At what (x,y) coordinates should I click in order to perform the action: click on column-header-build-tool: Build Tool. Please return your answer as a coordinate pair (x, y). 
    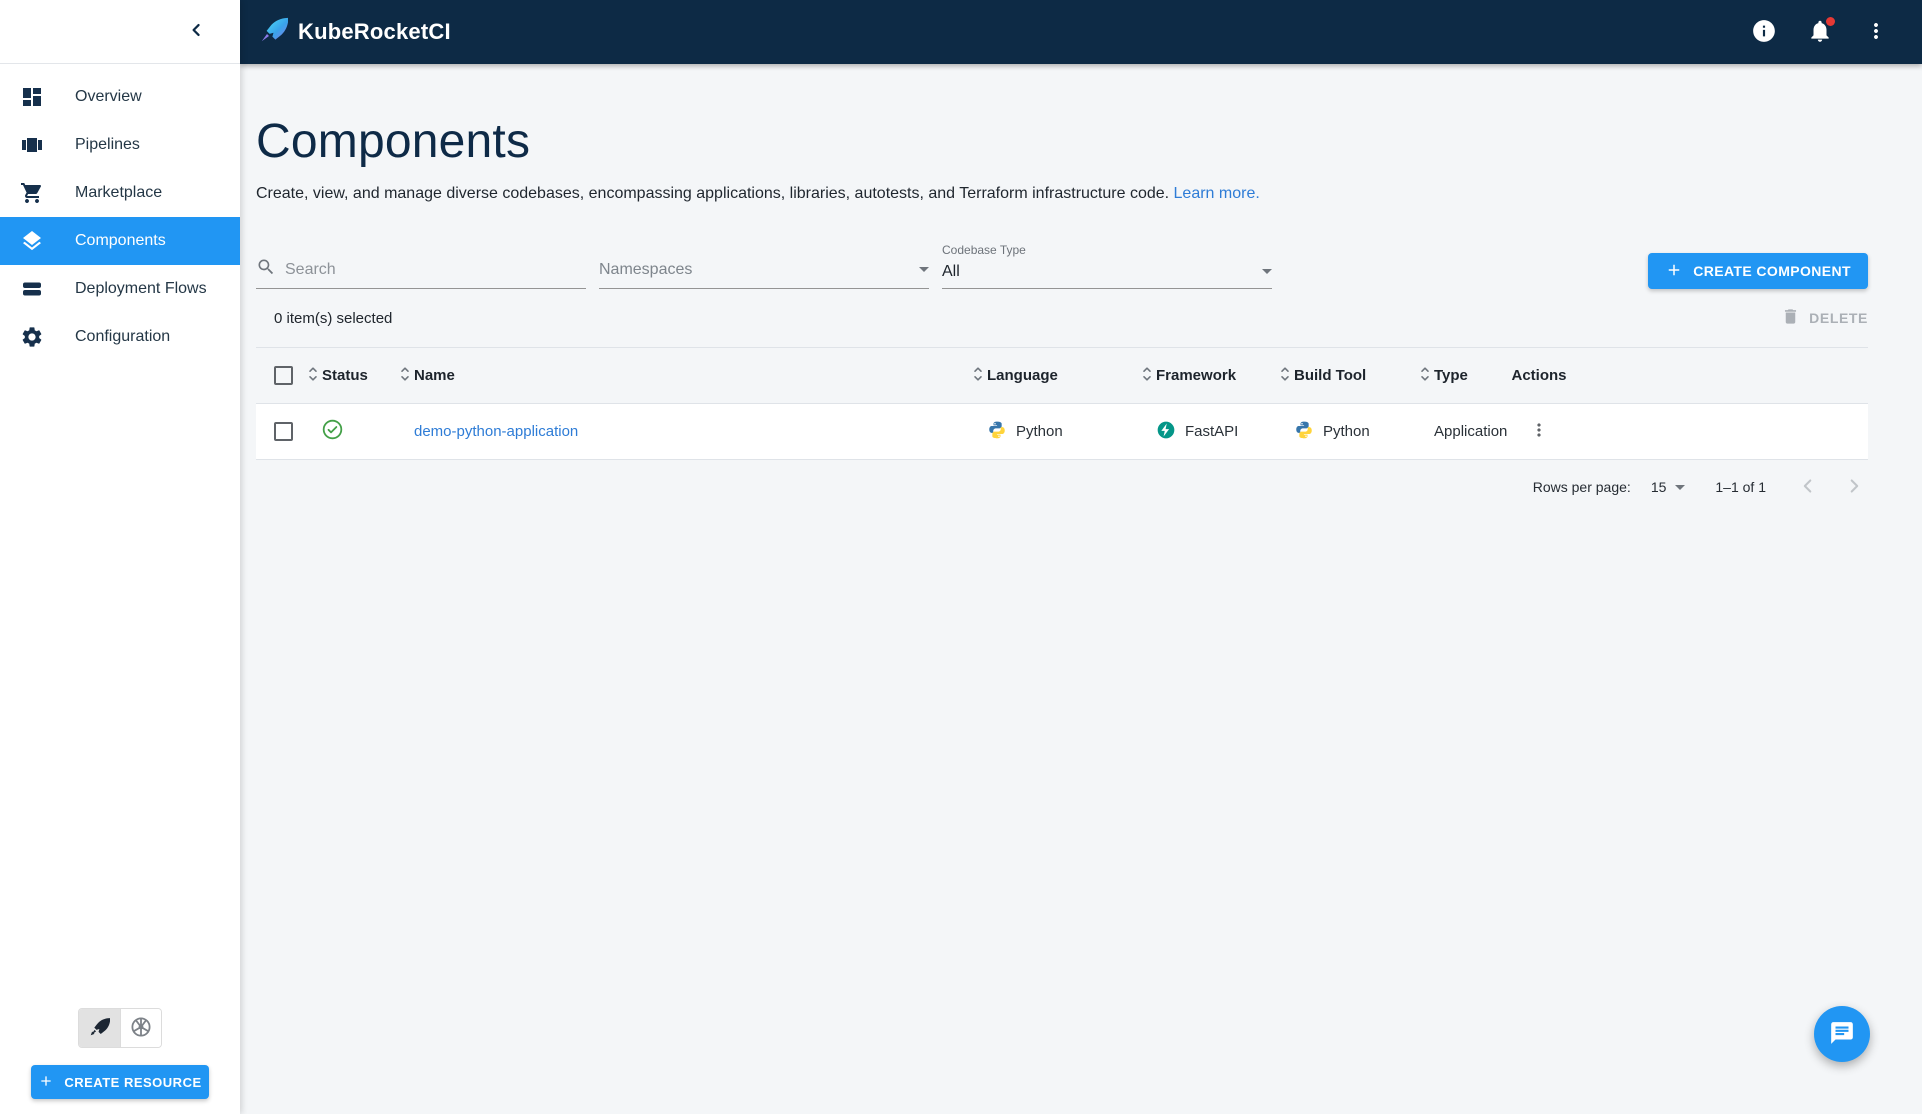
    Looking at the image, I should click on (1346, 376).